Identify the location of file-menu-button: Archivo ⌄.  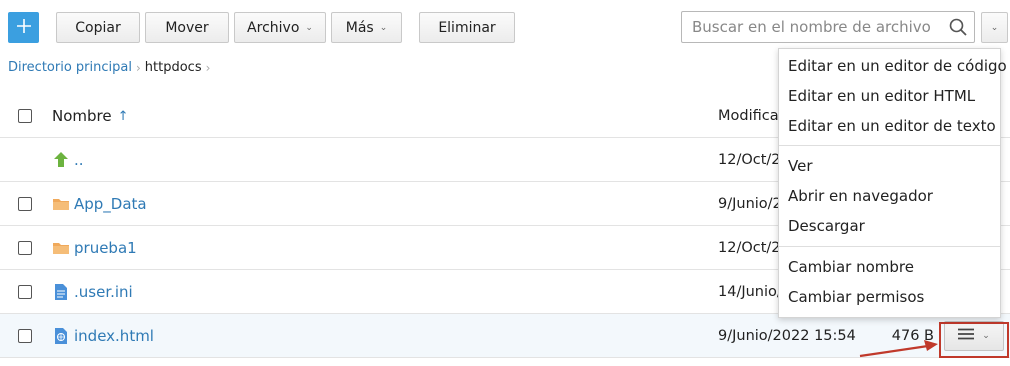
(280, 27).